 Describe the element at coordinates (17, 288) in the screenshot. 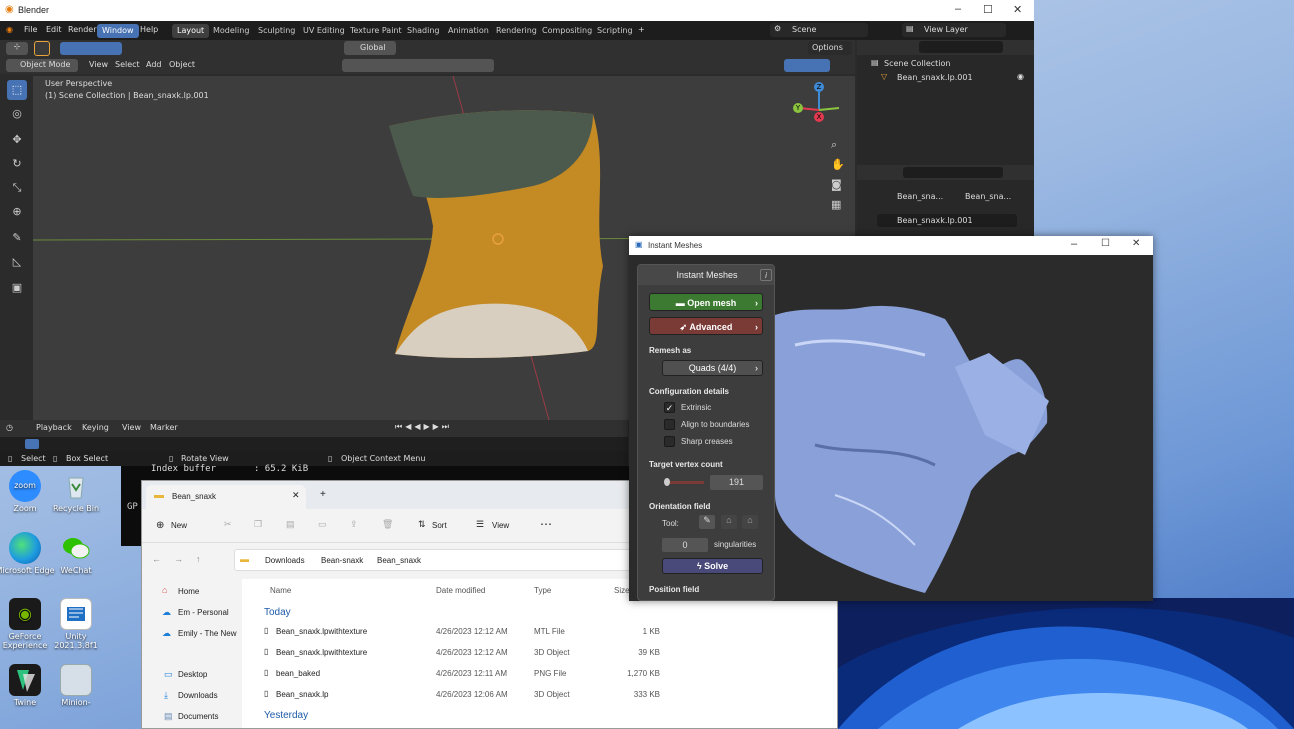

I see `add-cube-tool-icon: ▣` at that location.